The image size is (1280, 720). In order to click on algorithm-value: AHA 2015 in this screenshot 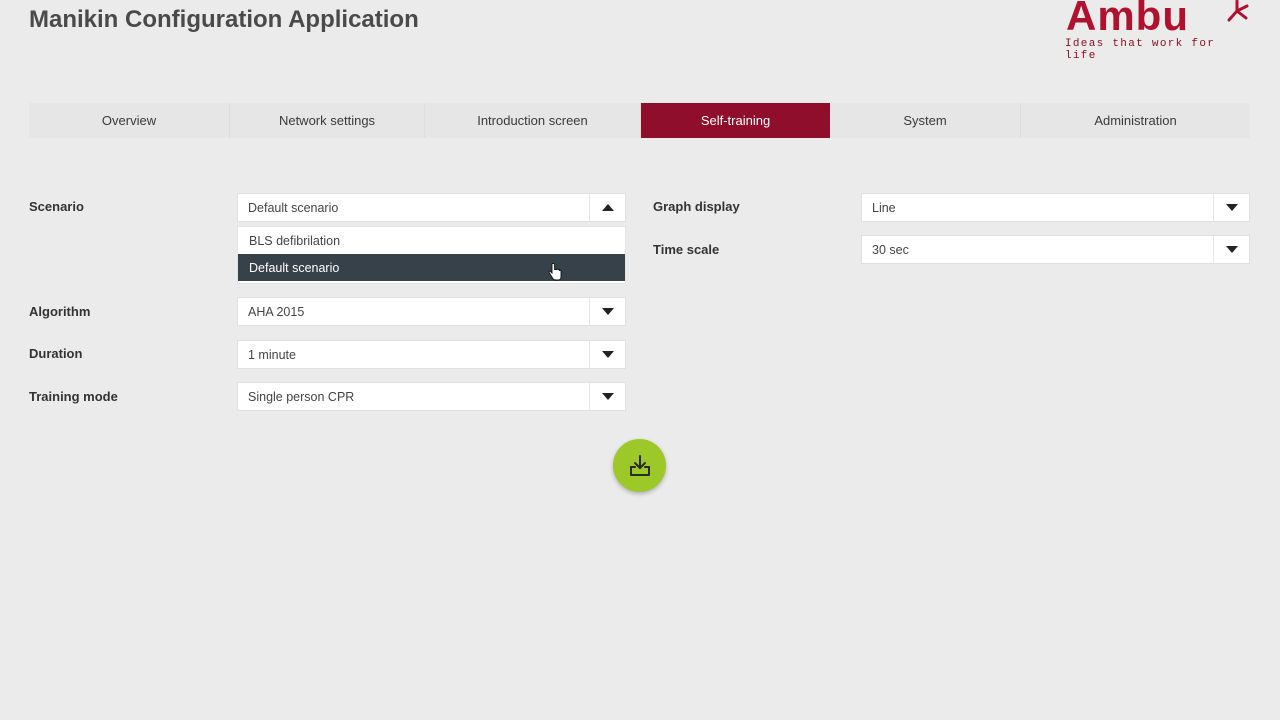, I will do `click(276, 311)`.